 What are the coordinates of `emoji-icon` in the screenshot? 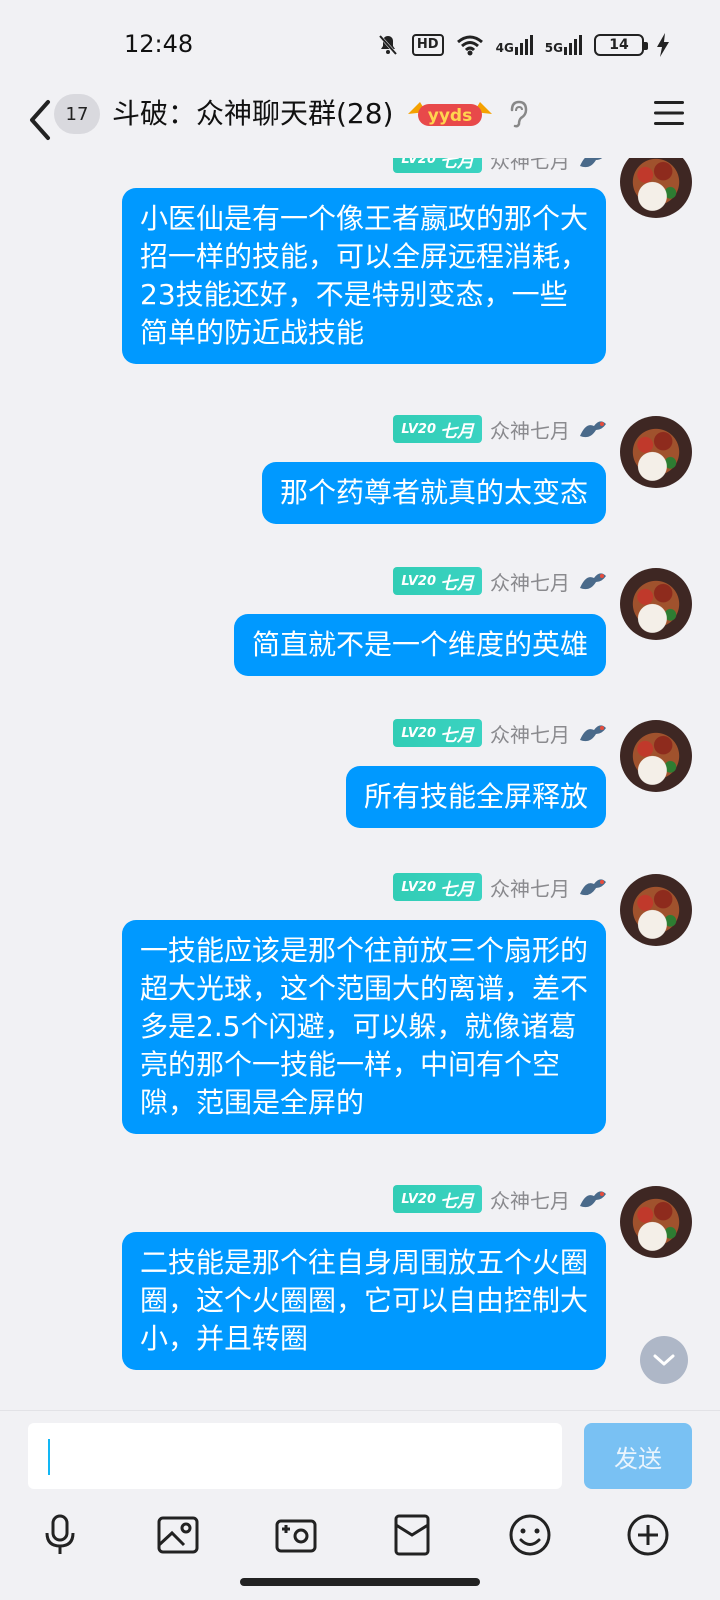 It's located at (530, 1535).